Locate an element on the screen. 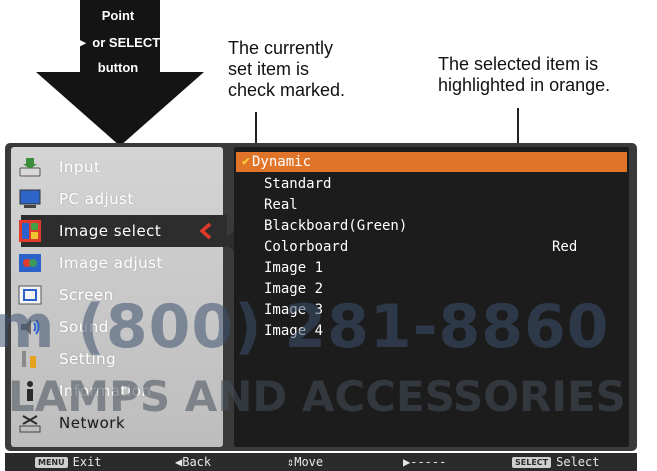 This screenshot has width=657, height=471. callout-check-marked: The currently set item is check marked. is located at coordinates (287, 69).